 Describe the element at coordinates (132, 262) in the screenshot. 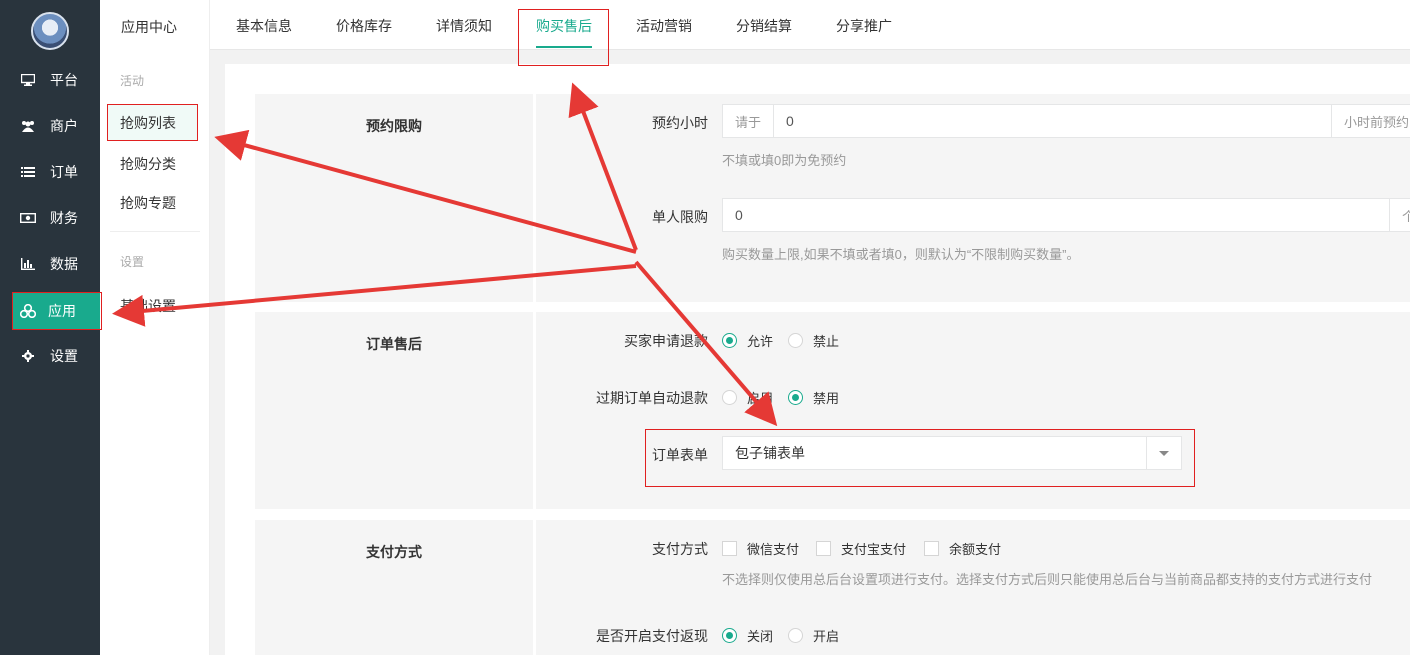

I see `submenu-group-settings: 设置` at that location.